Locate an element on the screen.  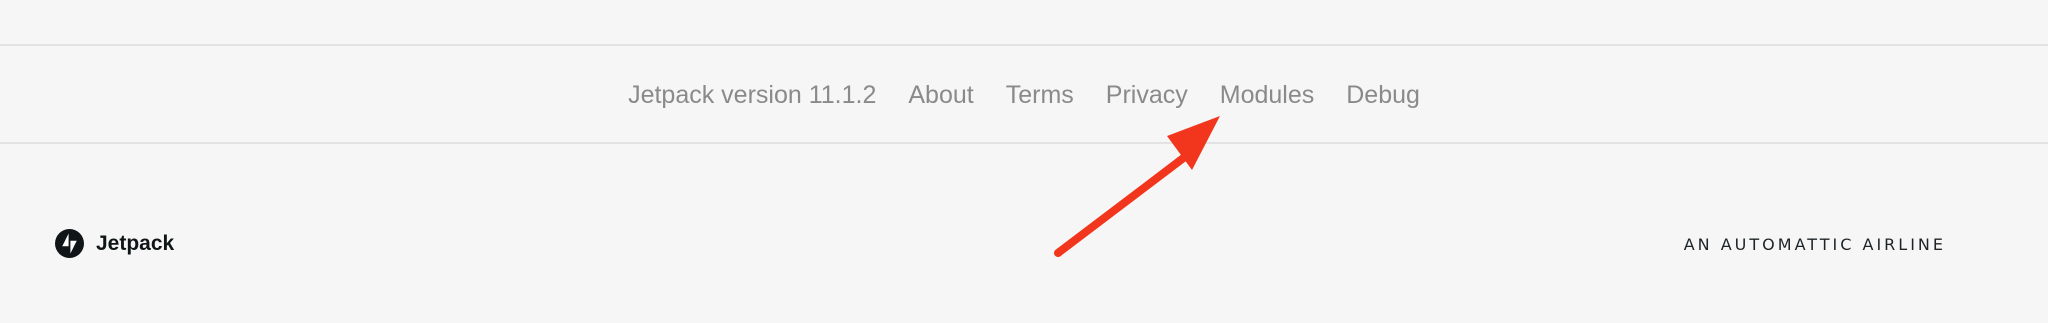
jetpack-brand: Jetpack is located at coordinates (114, 243).